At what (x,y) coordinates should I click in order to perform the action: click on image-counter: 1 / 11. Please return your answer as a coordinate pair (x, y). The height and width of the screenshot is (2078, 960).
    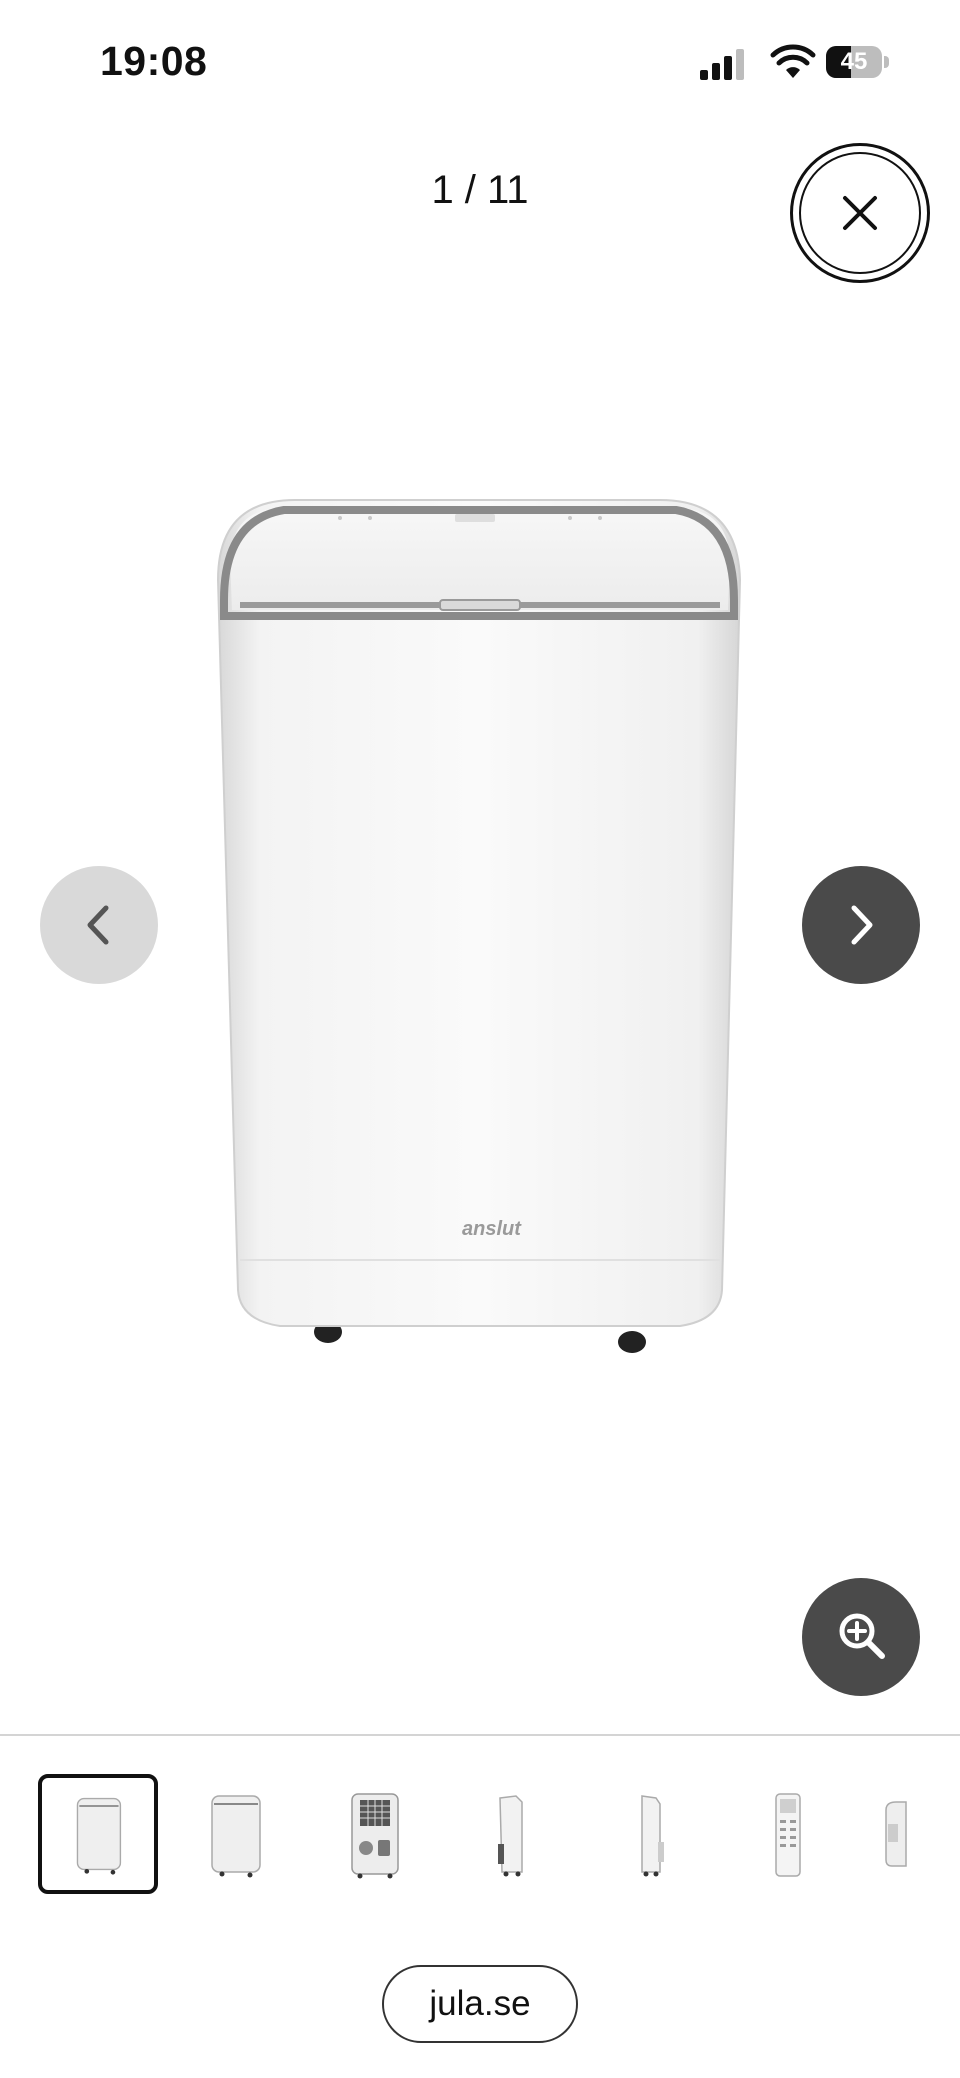
    Looking at the image, I should click on (480, 190).